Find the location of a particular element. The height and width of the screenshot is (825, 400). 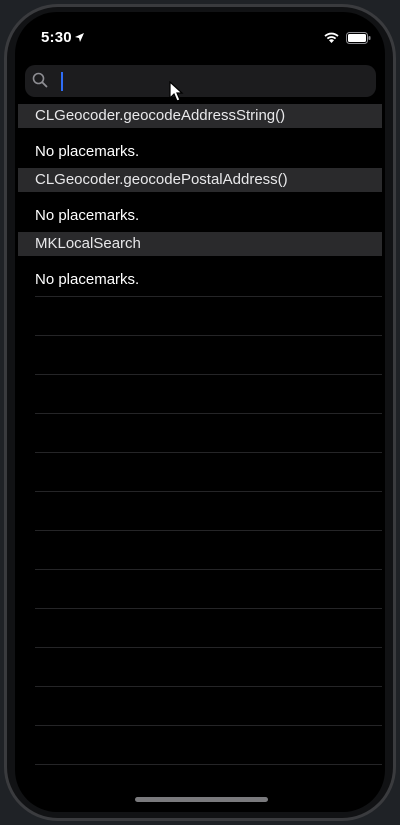

search-bar is located at coordinates (200, 81).